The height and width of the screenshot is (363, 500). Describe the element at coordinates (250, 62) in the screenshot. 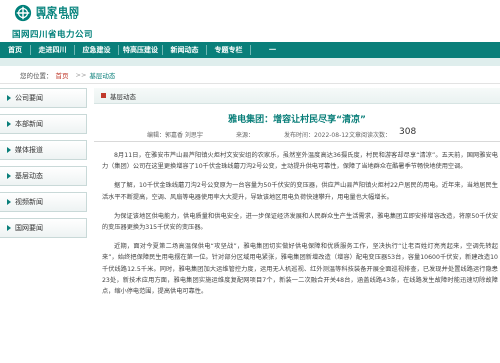

I see `nav-strip` at that location.